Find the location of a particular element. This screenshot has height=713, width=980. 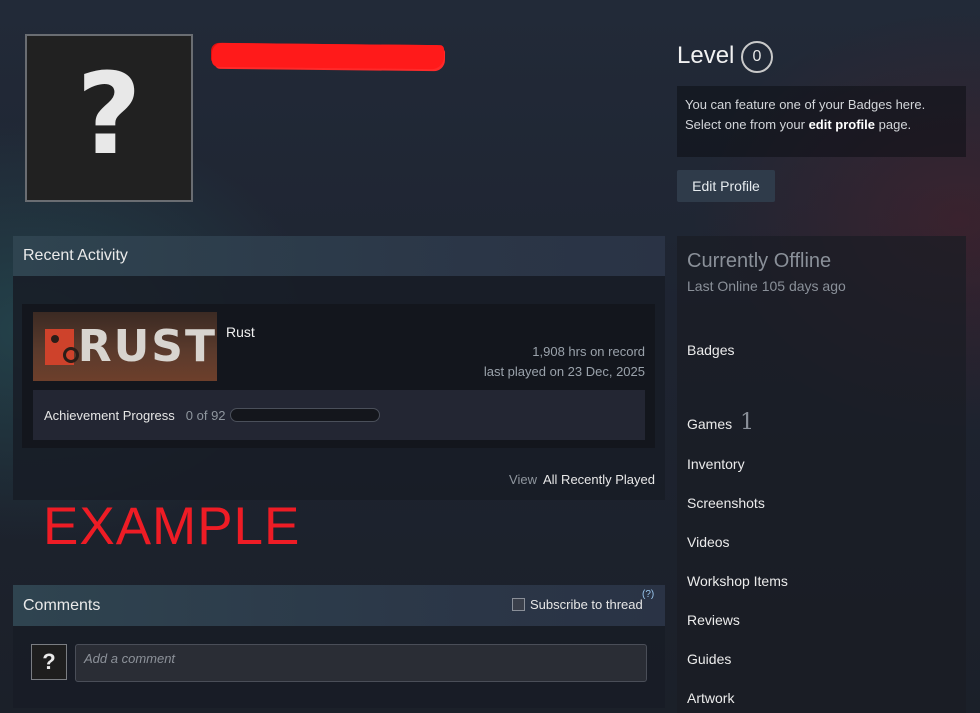

subscribe-checkbox is located at coordinates (518, 604).